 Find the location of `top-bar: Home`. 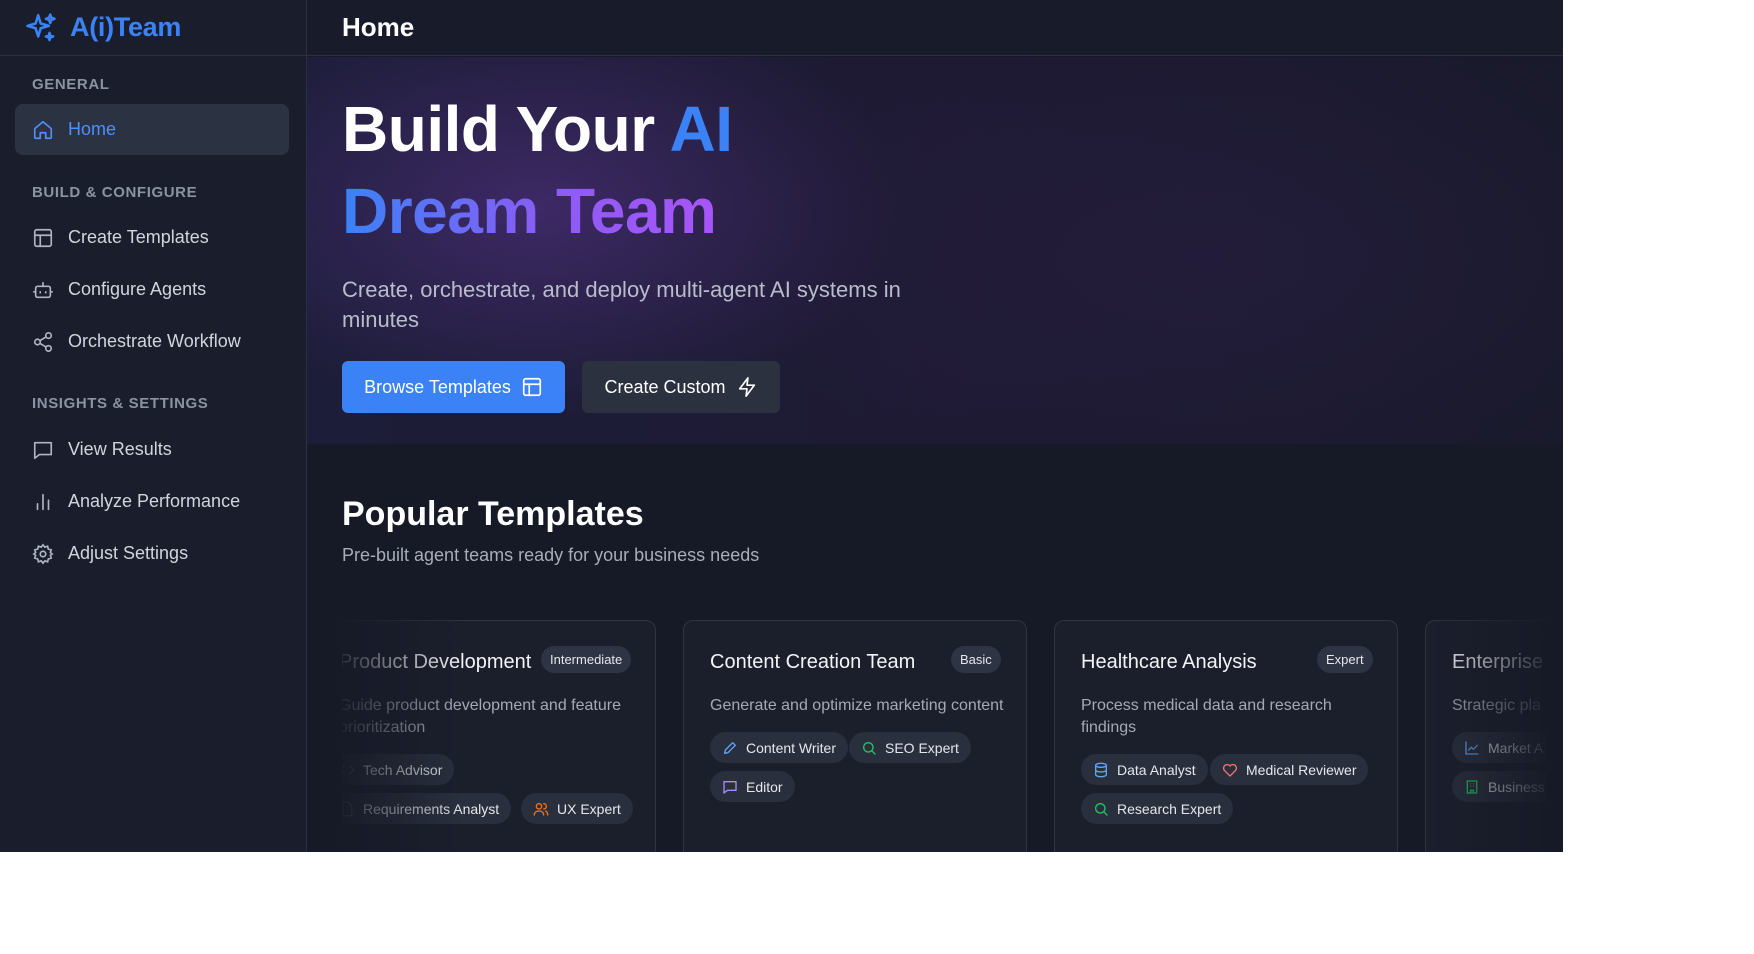

top-bar: Home is located at coordinates (935, 28).